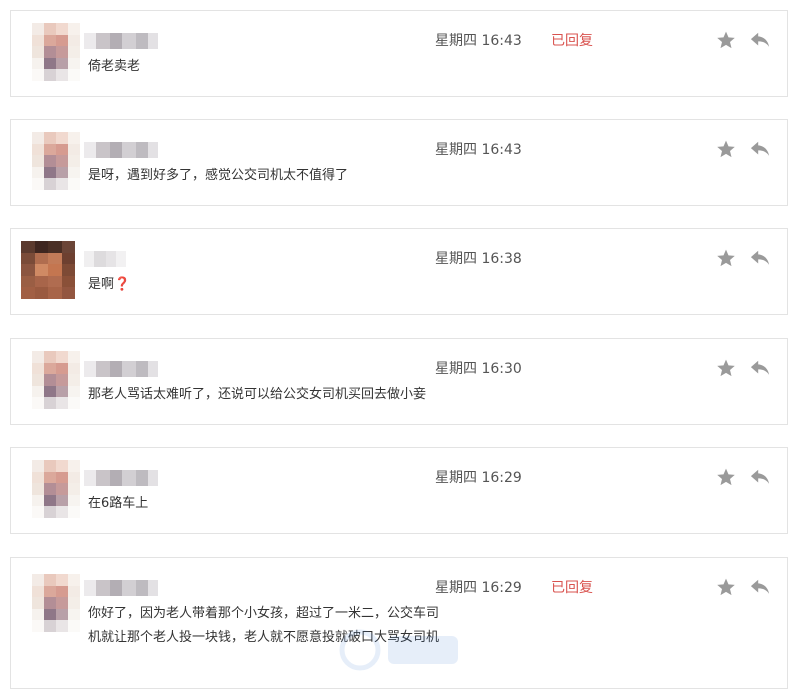 The width and height of the screenshot is (800, 697). Describe the element at coordinates (101, 284) in the screenshot. I see `message-text-content: 是啊` at that location.